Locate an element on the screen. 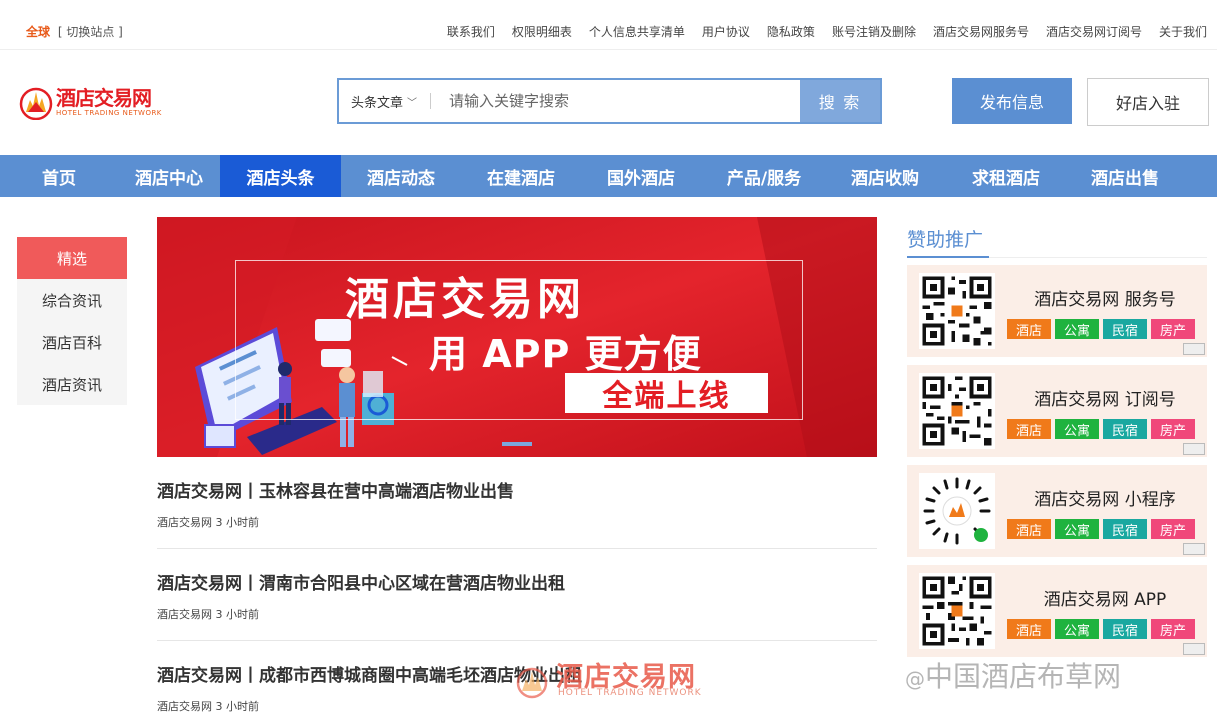  logo-text: 酒店交易网 is located at coordinates (104, 97).